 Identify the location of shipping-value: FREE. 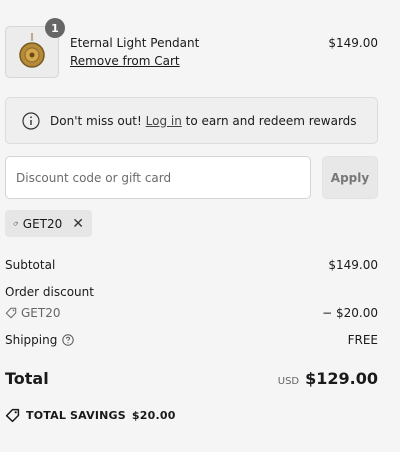
(362, 340).